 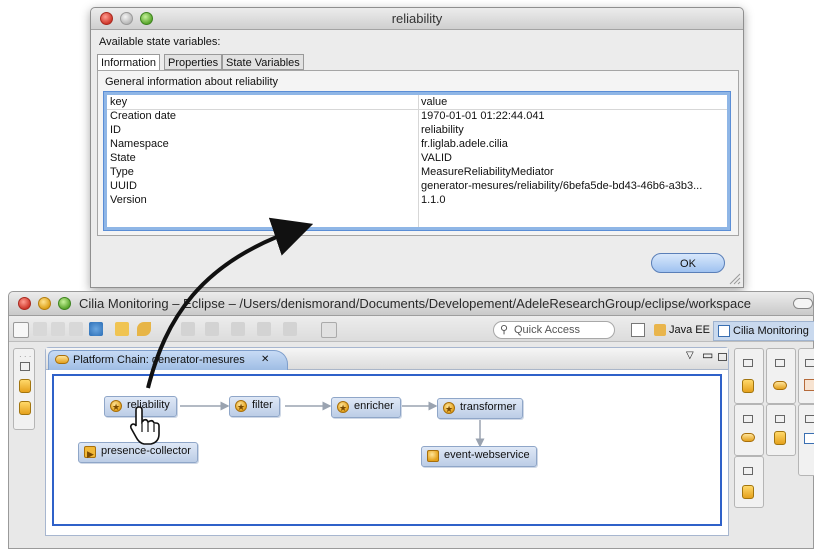 What do you see at coordinates (188, 329) in the screenshot?
I see `nav-icon` at bounding box center [188, 329].